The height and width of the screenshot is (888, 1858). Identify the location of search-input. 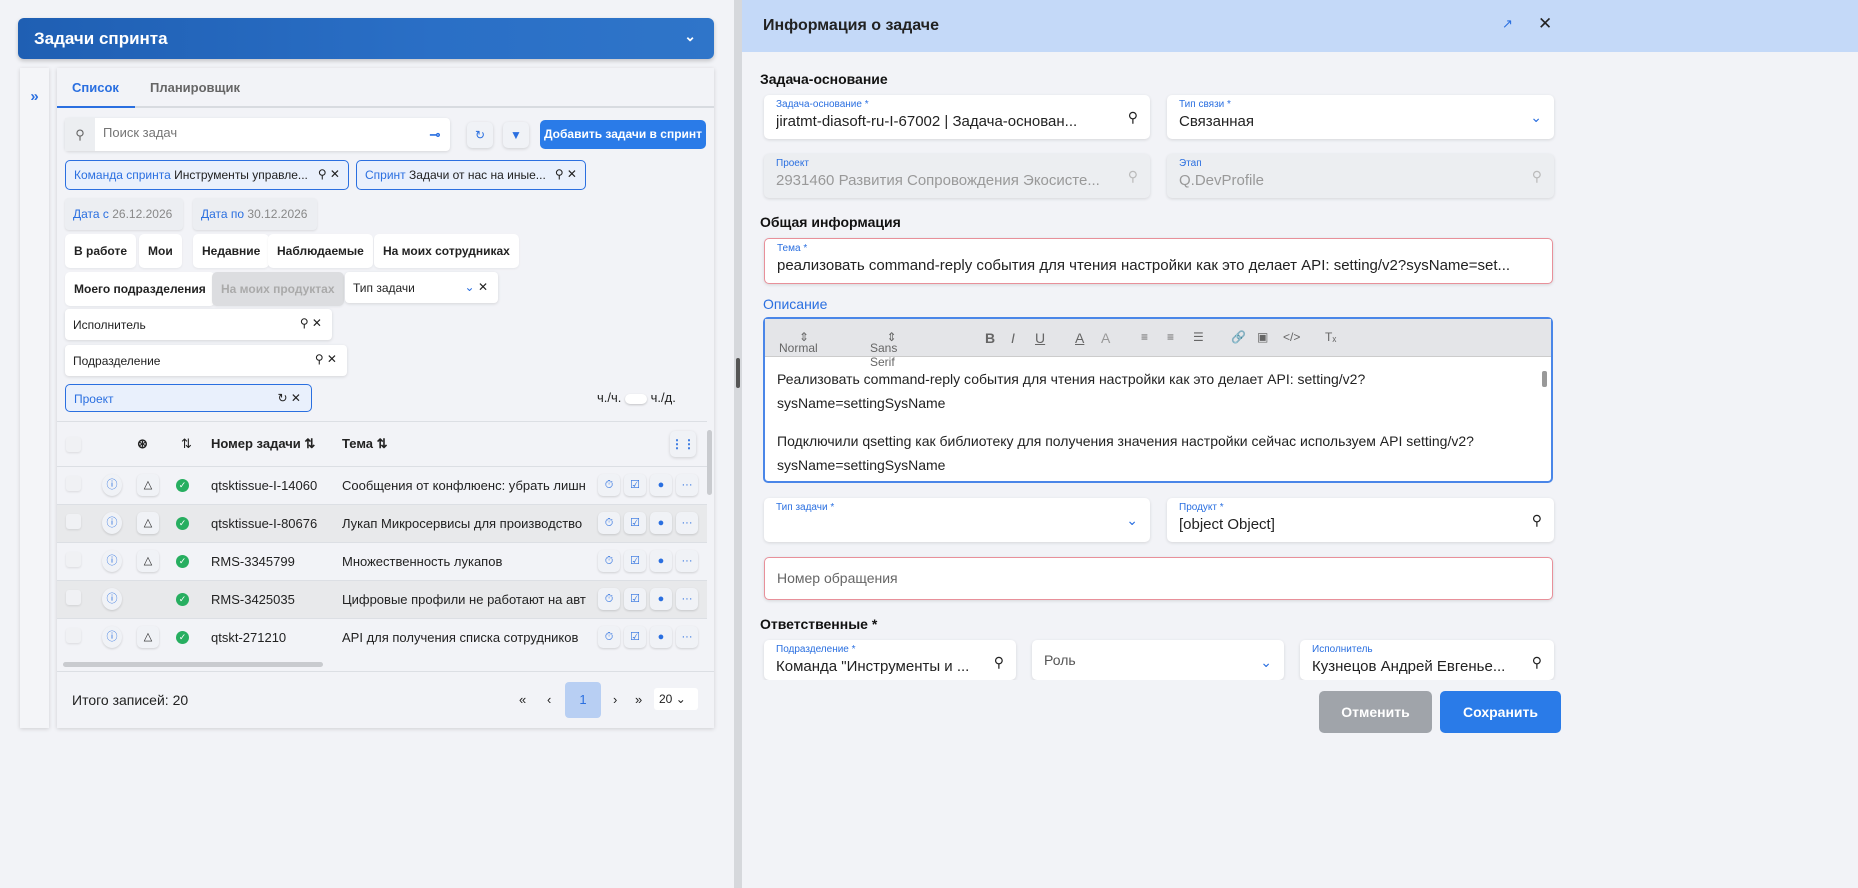
(258, 132).